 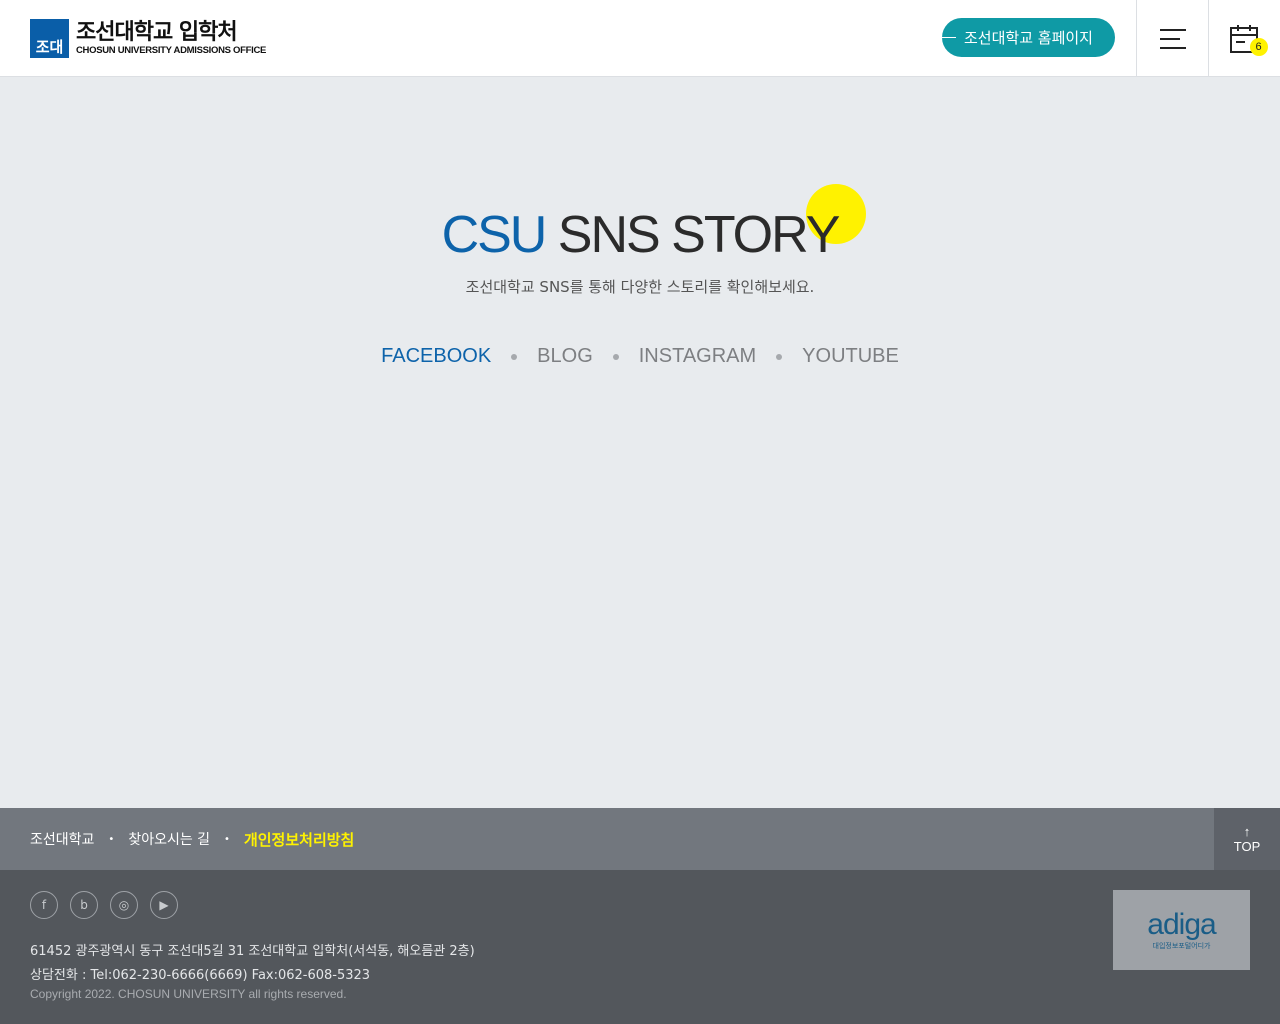 I want to click on sns-tab-list: FACEBOOK BLOG INSTAGRAM YOUTUBE, so click(x=640, y=356).